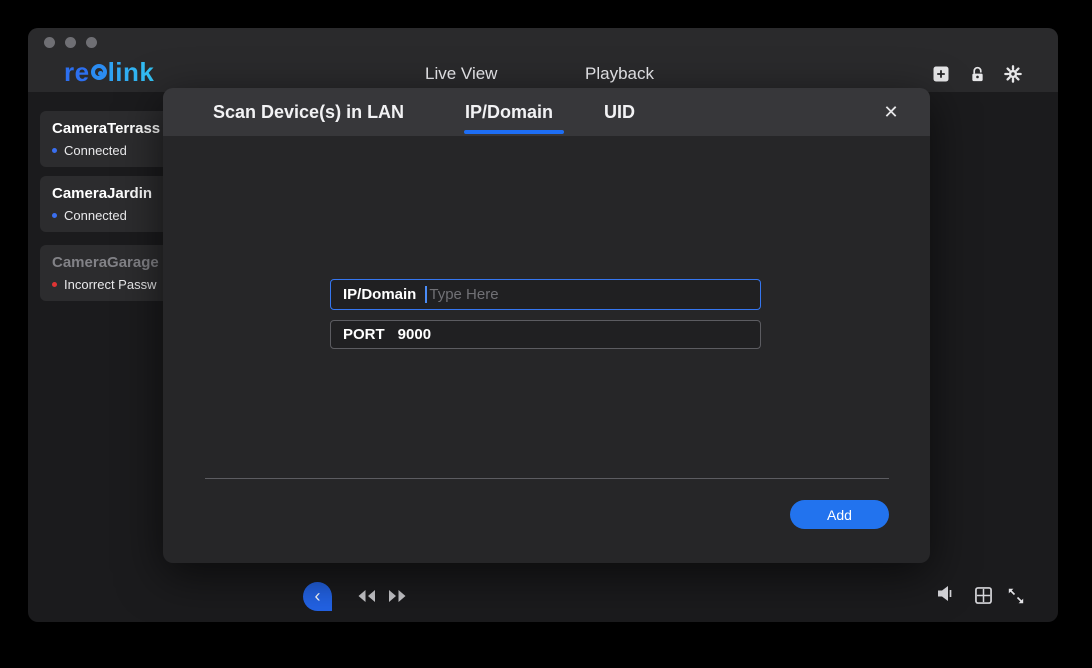 The height and width of the screenshot is (668, 1092). I want to click on tab-scan-lan: Scan Device(s) in LAN, so click(308, 112).